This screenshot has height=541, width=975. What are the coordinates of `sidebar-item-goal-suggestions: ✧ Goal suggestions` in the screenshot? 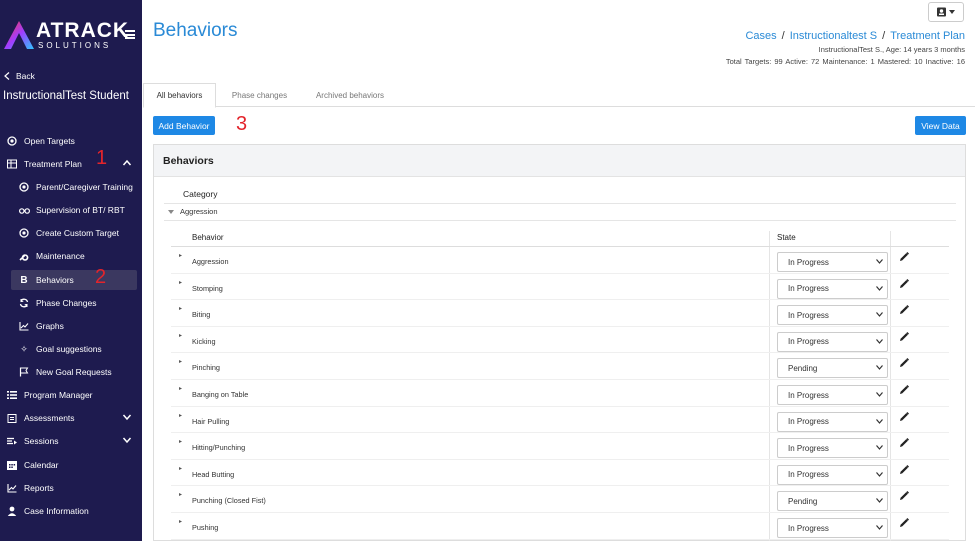 It's located at (71, 349).